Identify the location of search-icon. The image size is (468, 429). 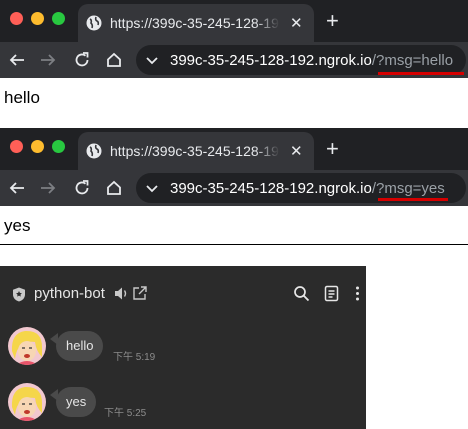
(301, 293).